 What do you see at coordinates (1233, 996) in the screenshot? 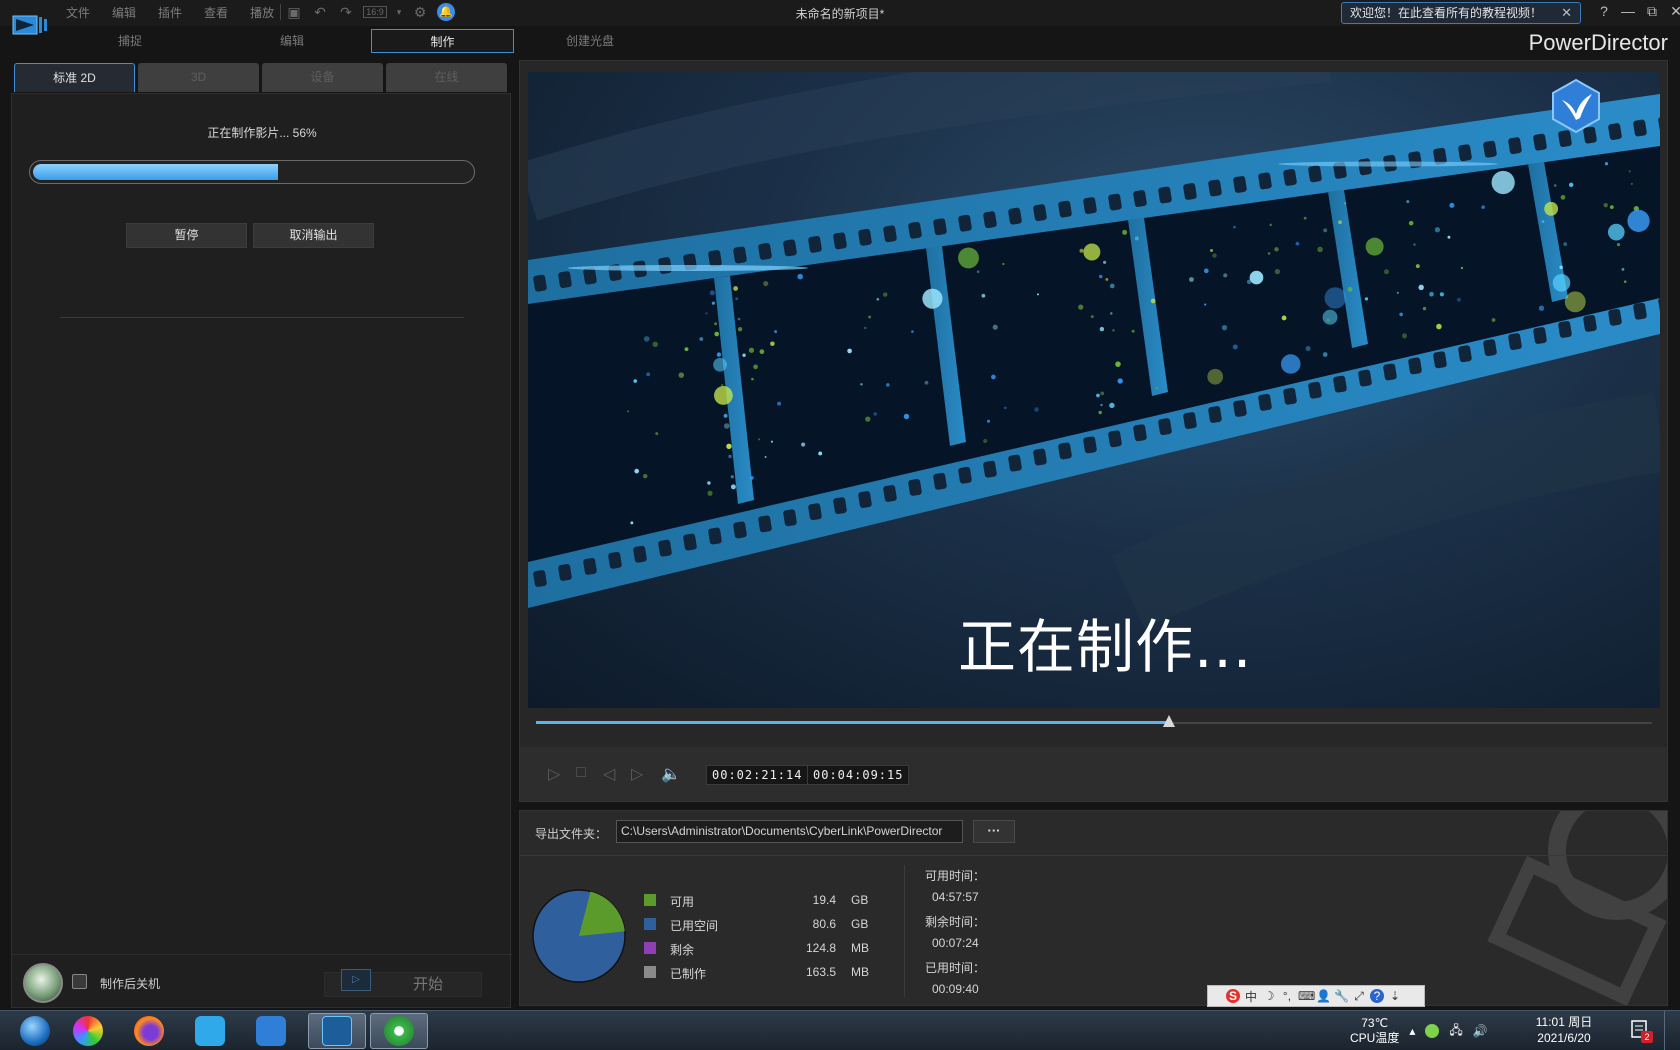
I see `sogou-logo-icon: S` at bounding box center [1233, 996].